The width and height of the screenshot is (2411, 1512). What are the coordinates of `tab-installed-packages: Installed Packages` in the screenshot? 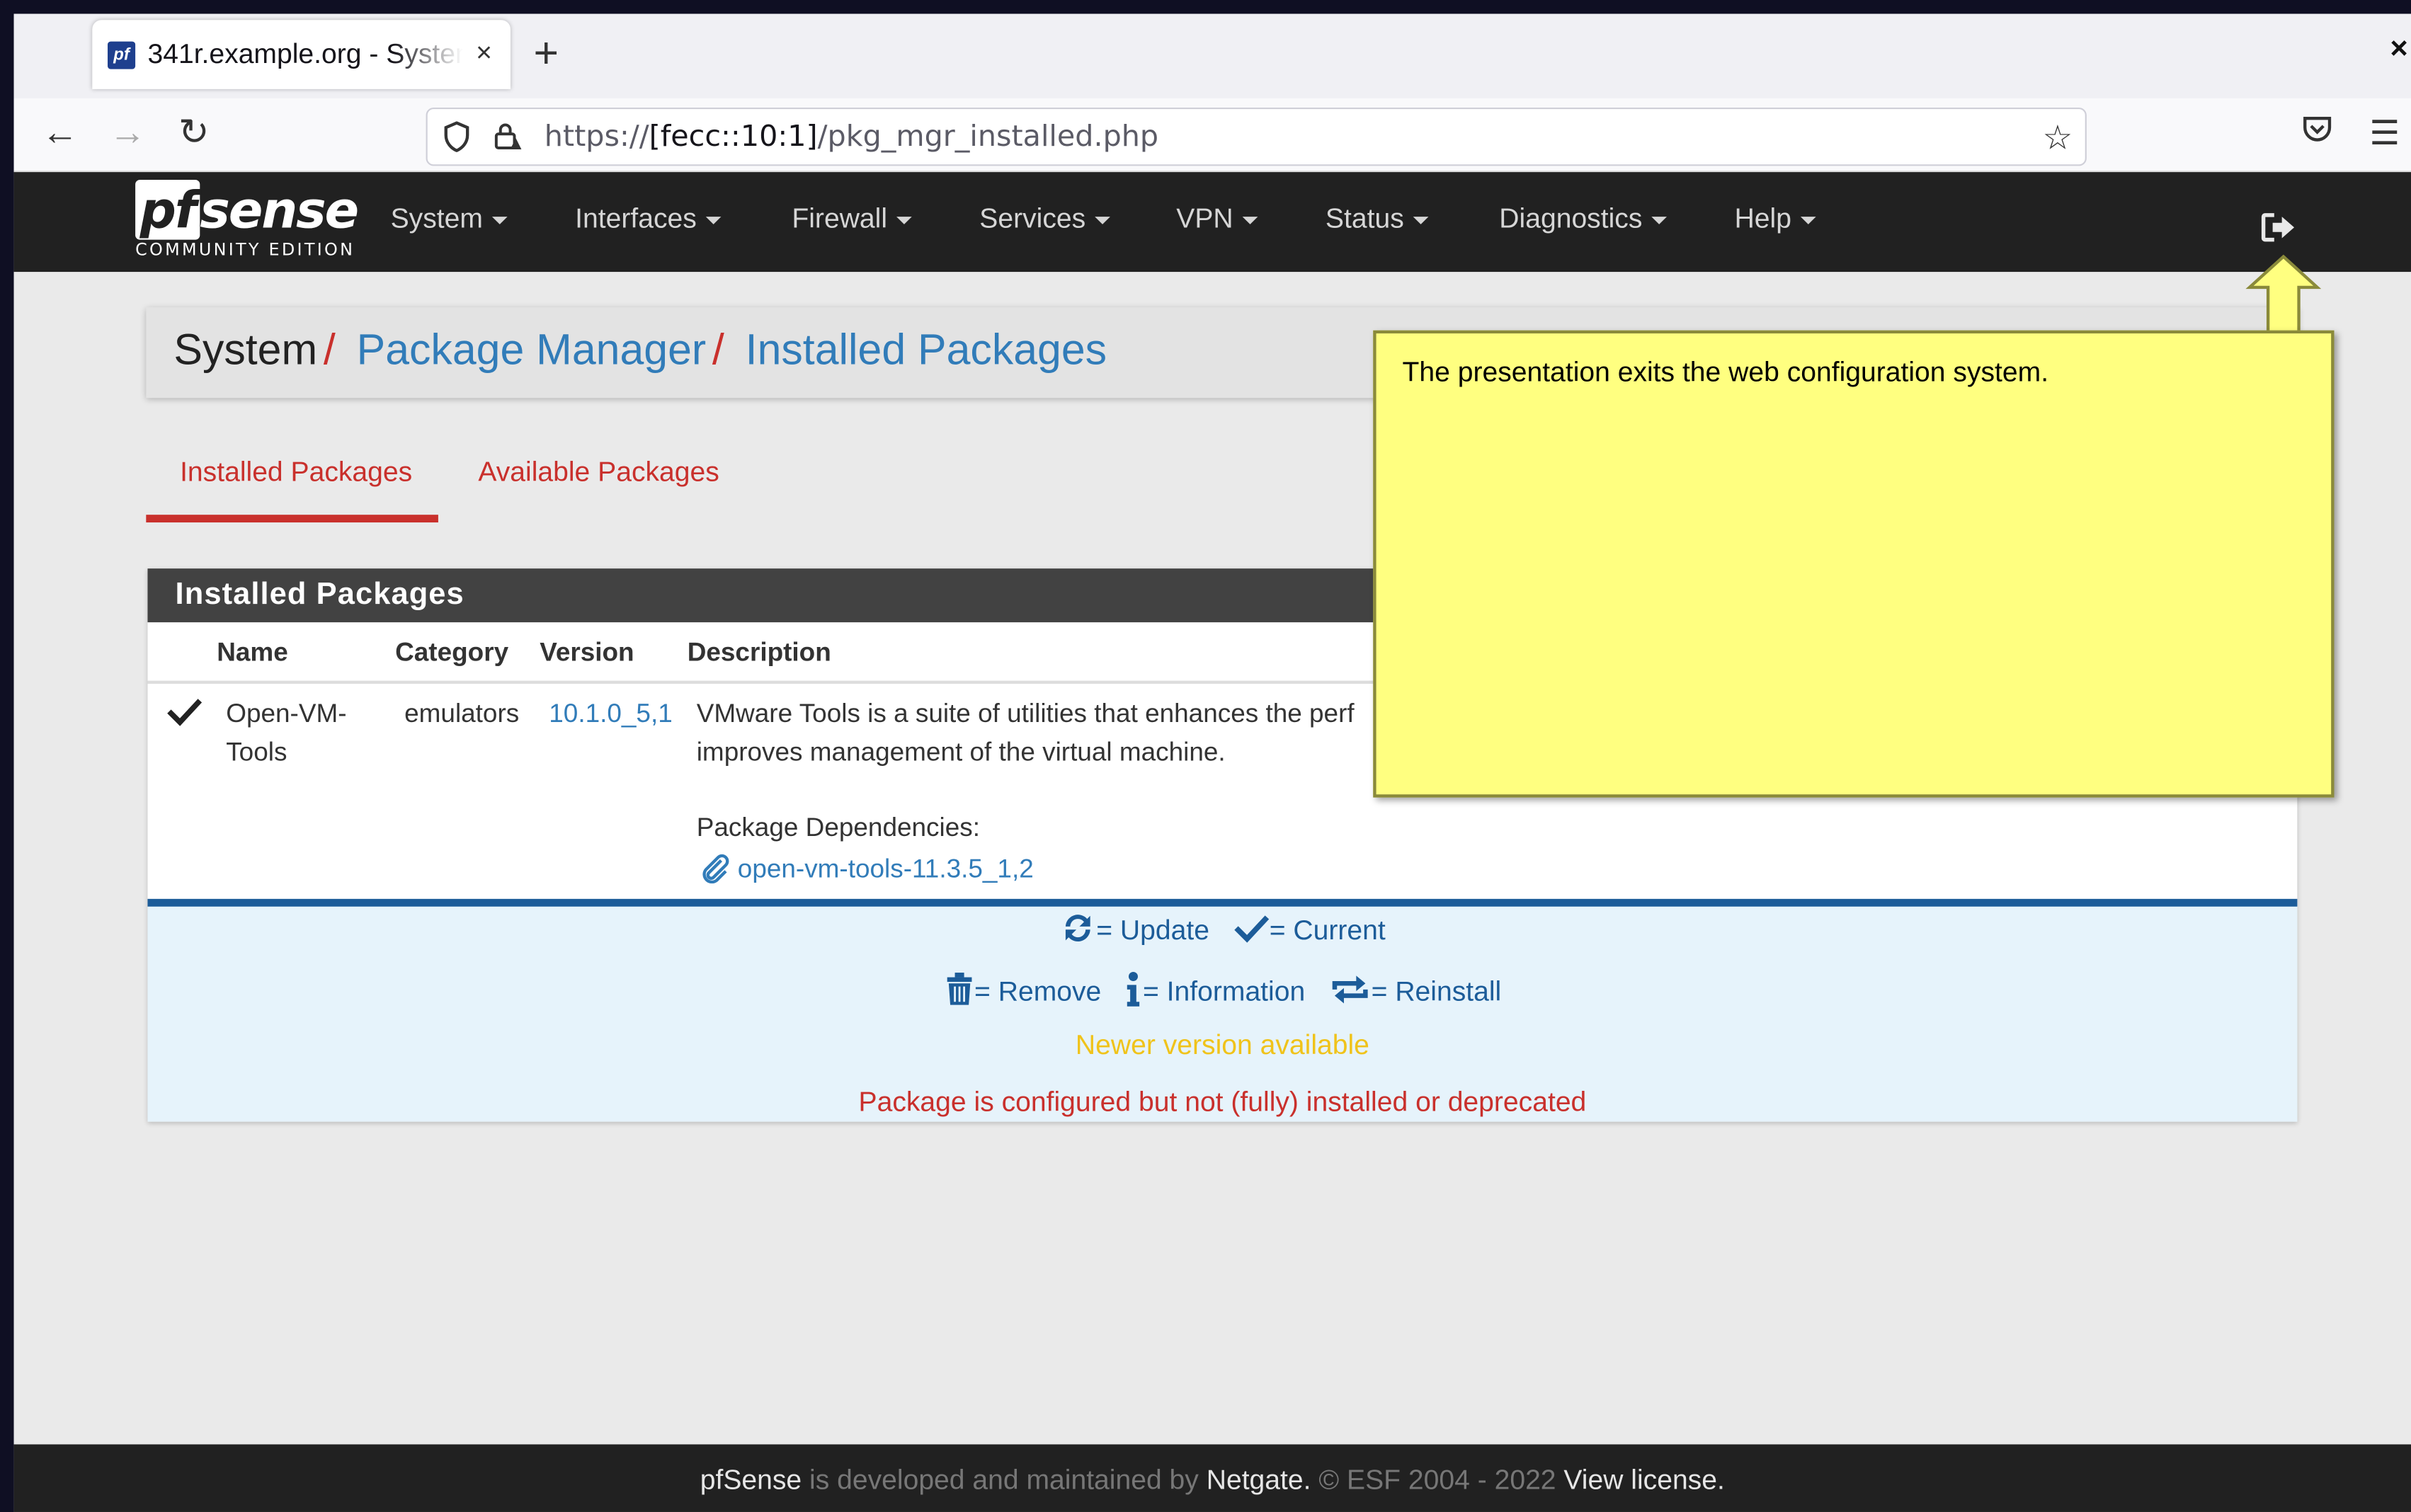 It's located at (292, 490).